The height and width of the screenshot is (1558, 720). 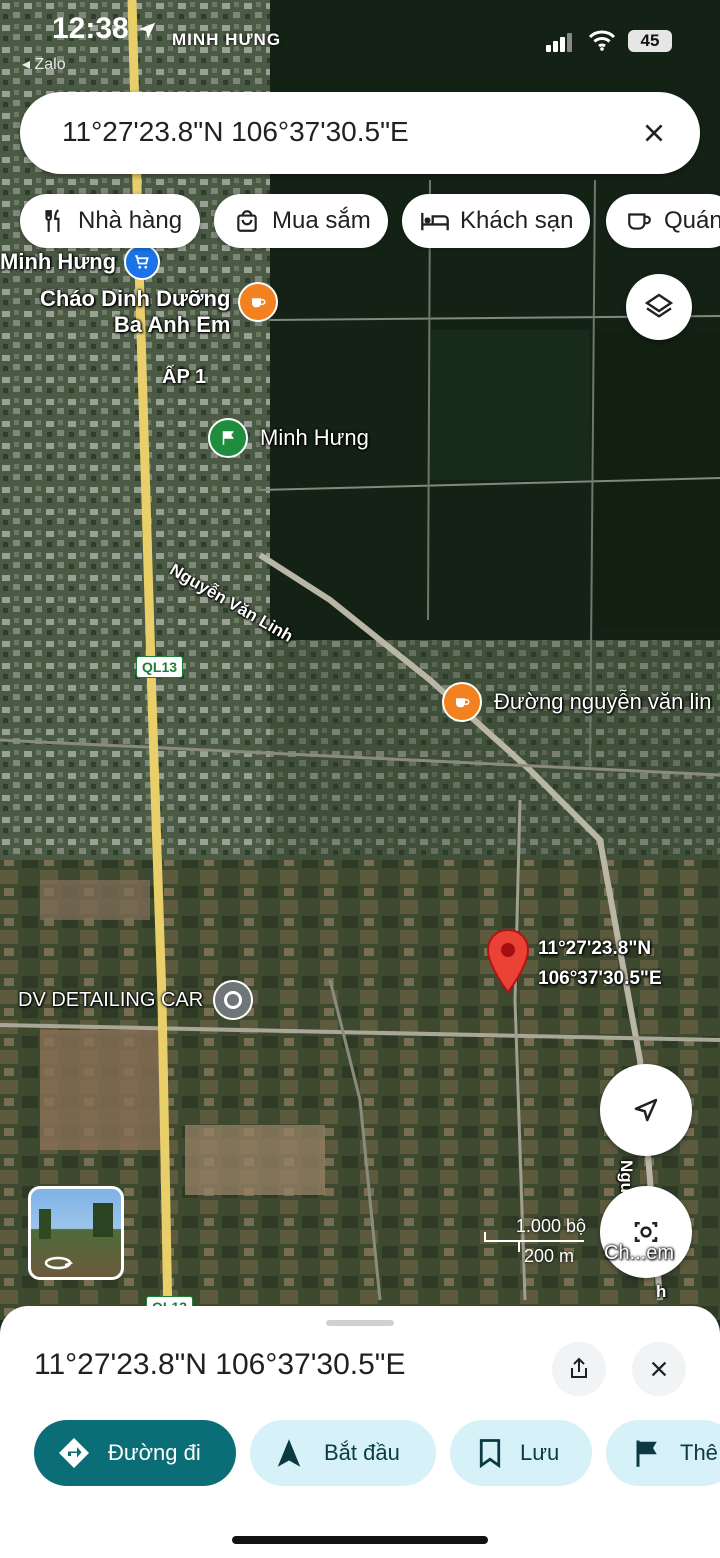 I want to click on clear-search-button, so click(x=654, y=133).